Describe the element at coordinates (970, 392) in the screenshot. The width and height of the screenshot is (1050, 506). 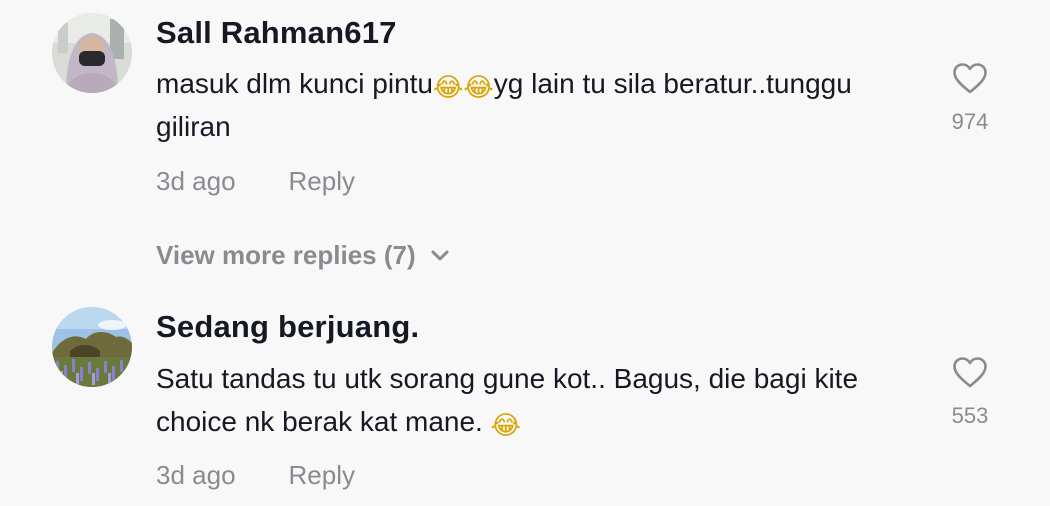
I see `like-button: 553` at that location.